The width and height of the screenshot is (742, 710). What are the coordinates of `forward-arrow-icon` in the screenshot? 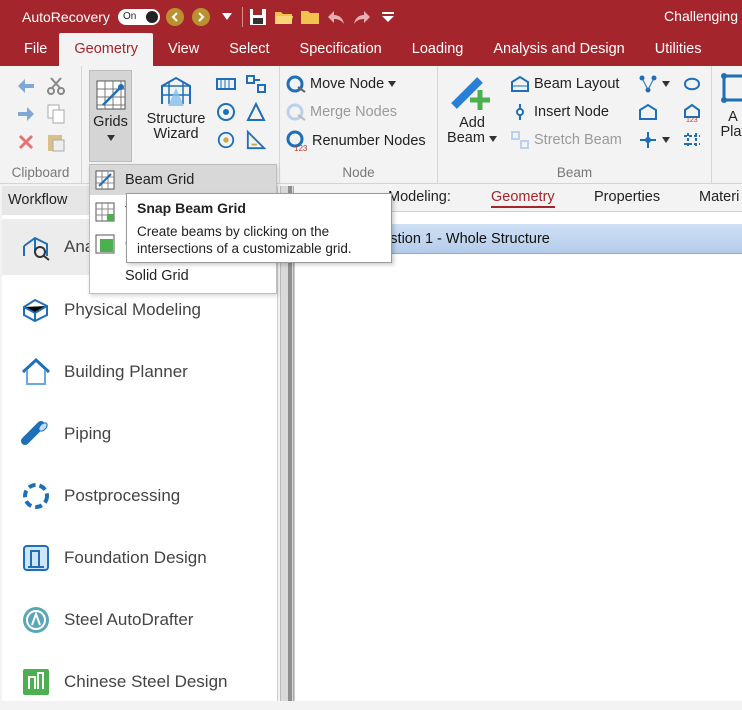 It's located at (200, 16).